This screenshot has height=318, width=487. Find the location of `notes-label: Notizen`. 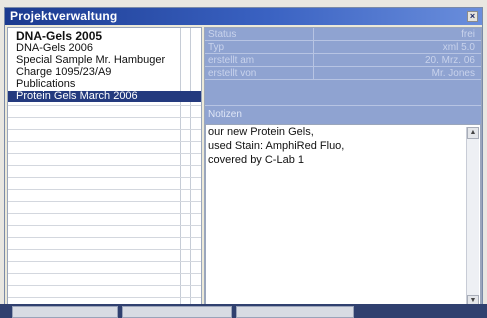

notes-label: Notizen is located at coordinates (225, 114).